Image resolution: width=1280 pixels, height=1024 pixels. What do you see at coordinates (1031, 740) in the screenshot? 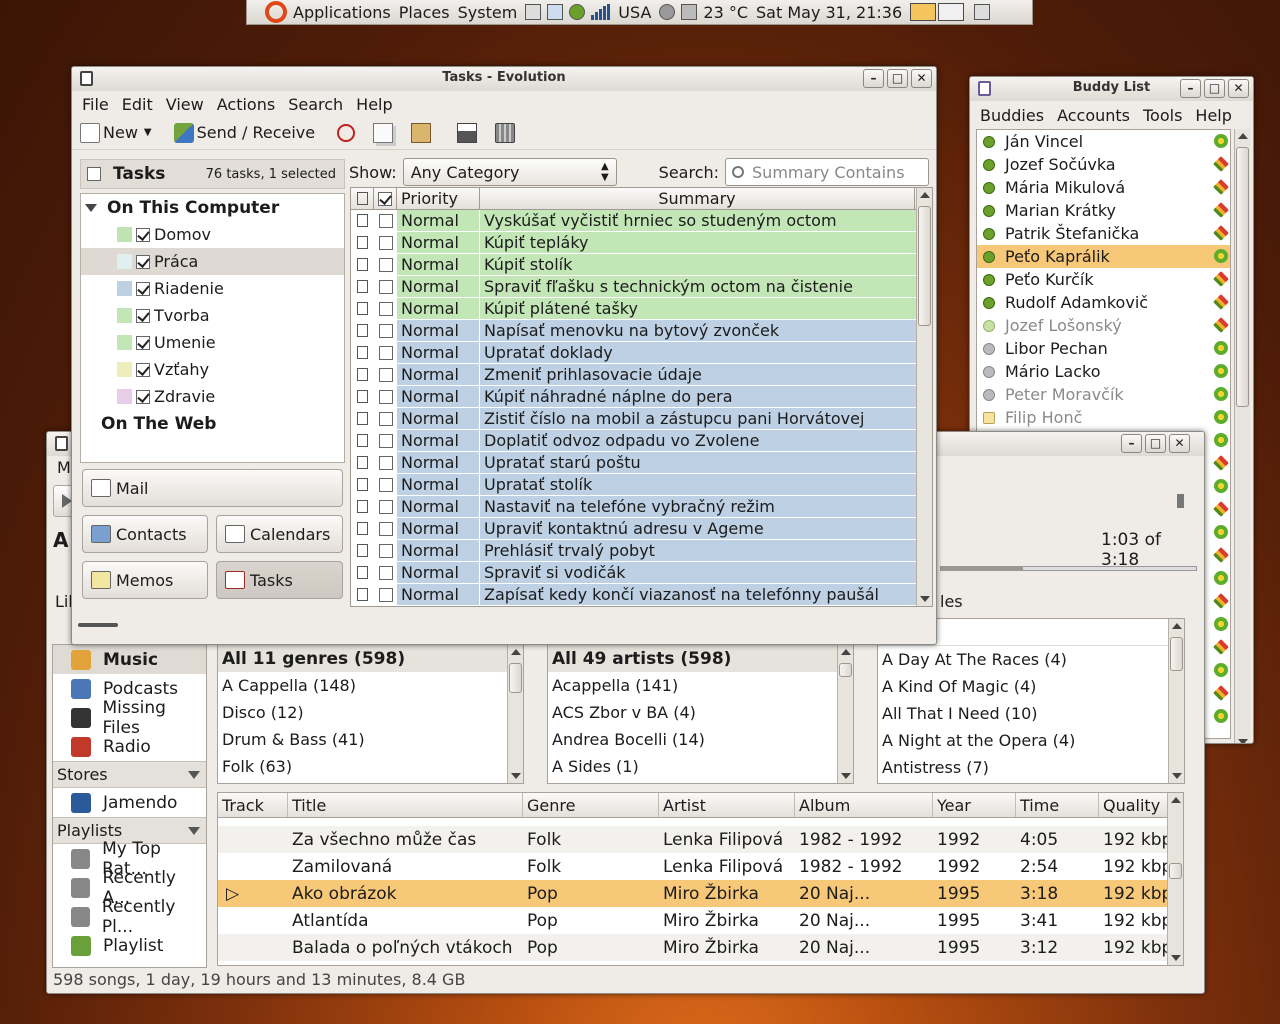
I see `album-item: A Night at the Opera (4)` at bounding box center [1031, 740].